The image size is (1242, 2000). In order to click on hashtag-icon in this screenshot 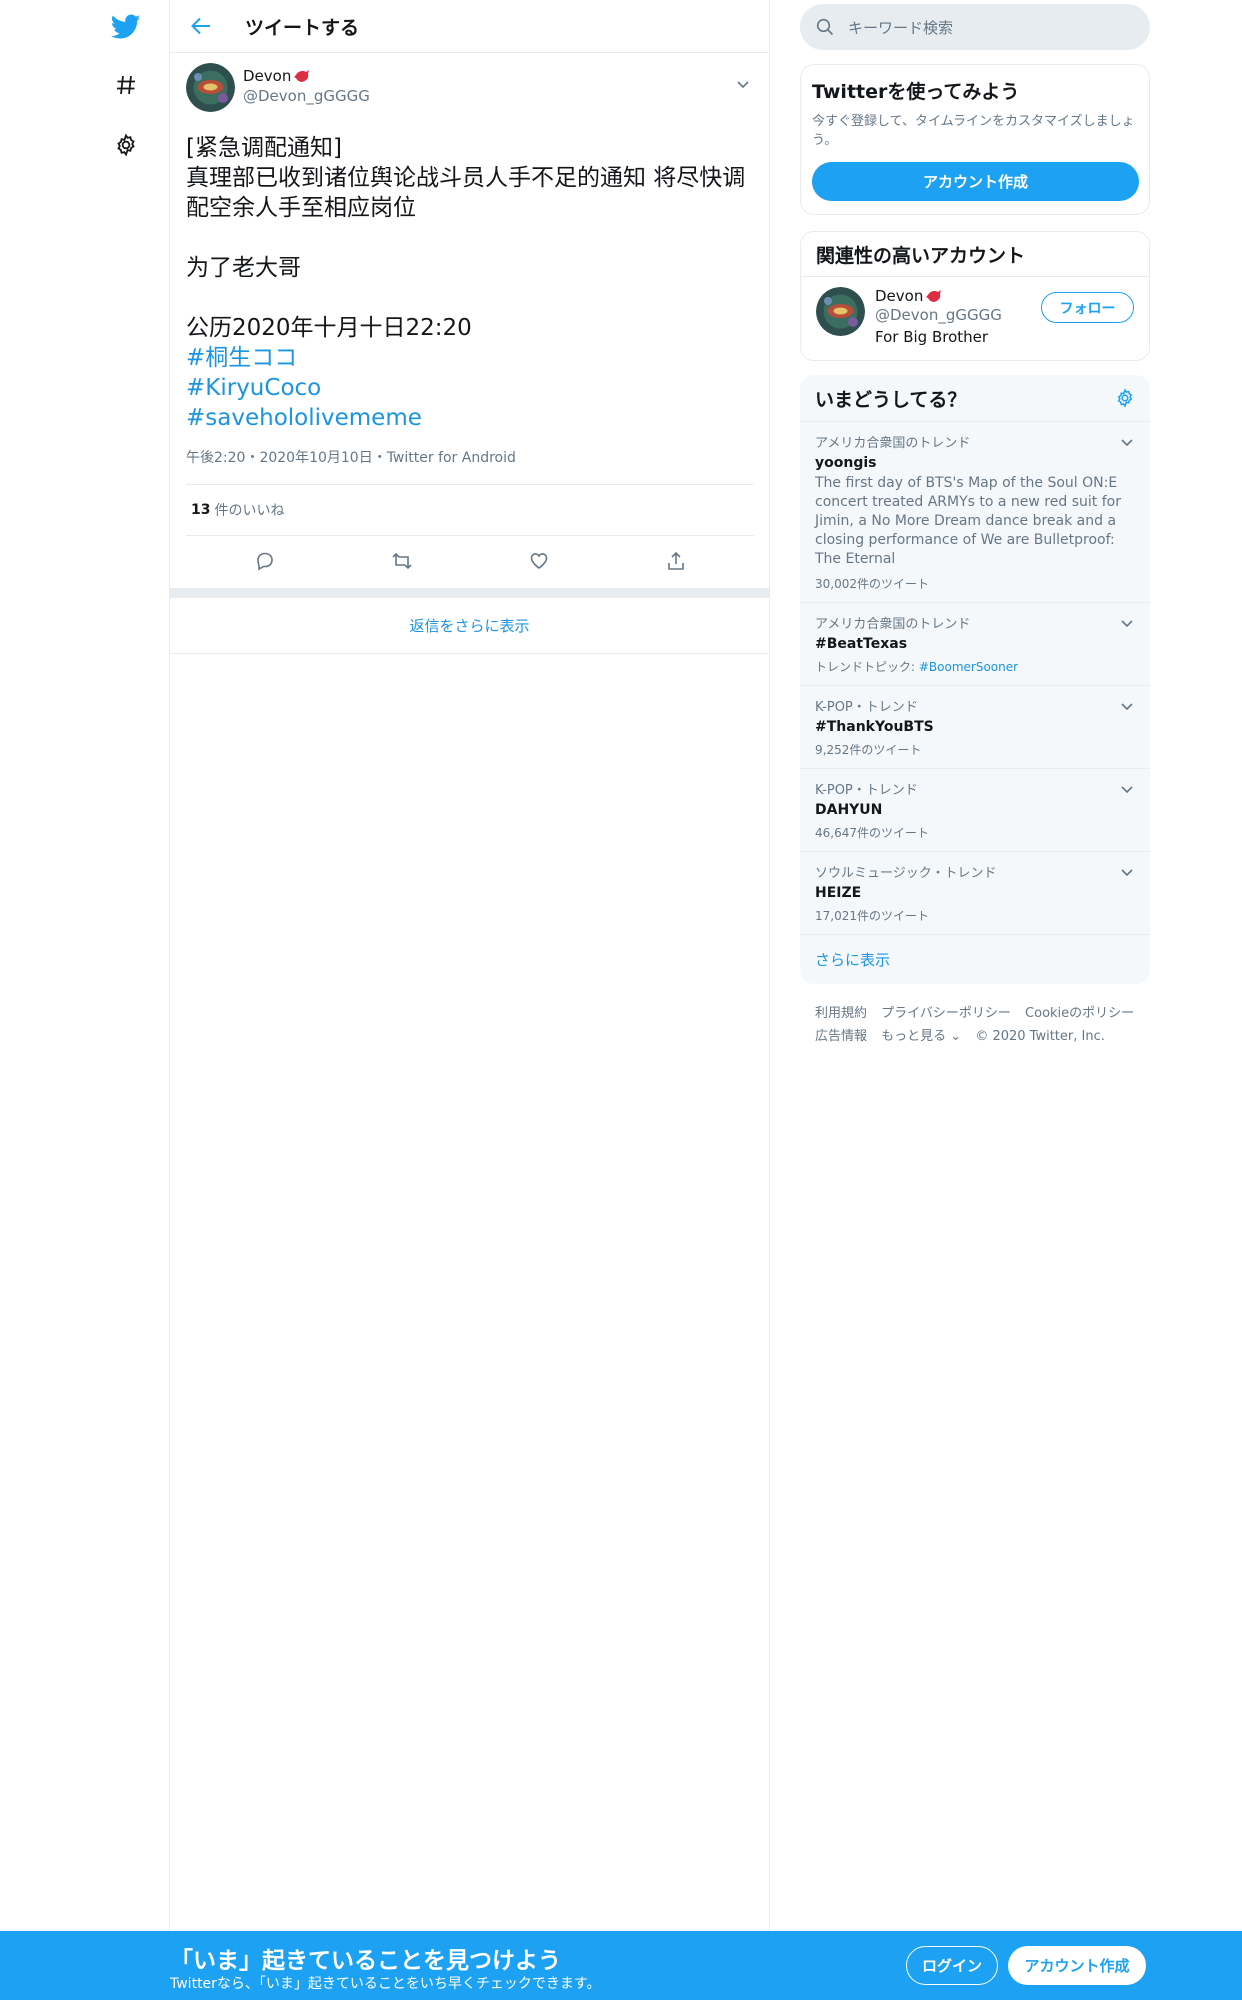, I will do `click(126, 85)`.